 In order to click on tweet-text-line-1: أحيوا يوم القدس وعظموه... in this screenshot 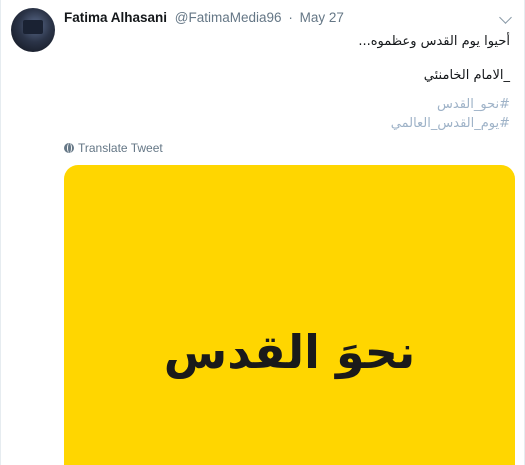, I will do `click(434, 41)`.